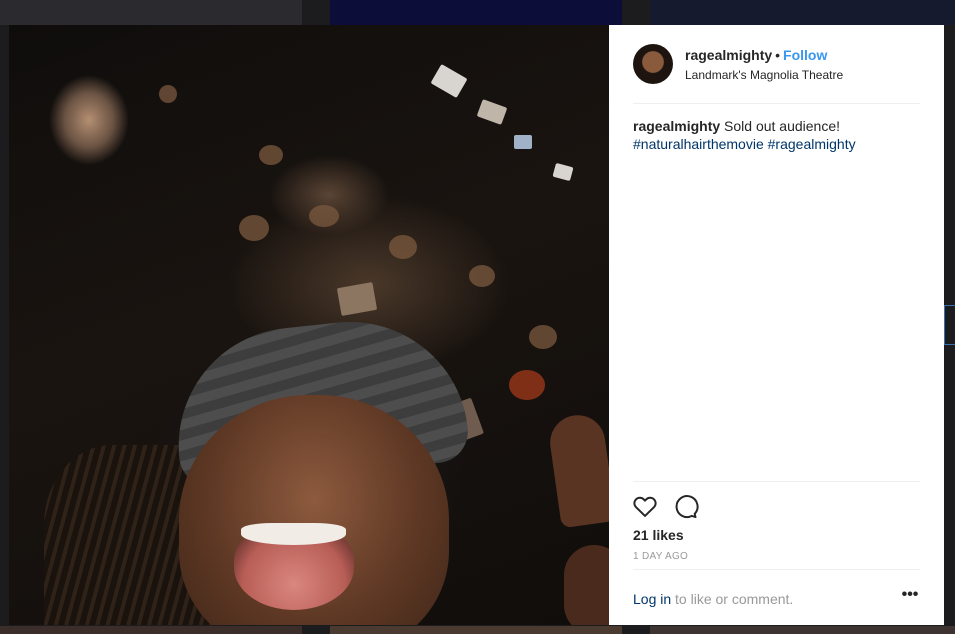 This screenshot has width=955, height=634. What do you see at coordinates (734, 599) in the screenshot?
I see `login-suffix: to like or comment.` at bounding box center [734, 599].